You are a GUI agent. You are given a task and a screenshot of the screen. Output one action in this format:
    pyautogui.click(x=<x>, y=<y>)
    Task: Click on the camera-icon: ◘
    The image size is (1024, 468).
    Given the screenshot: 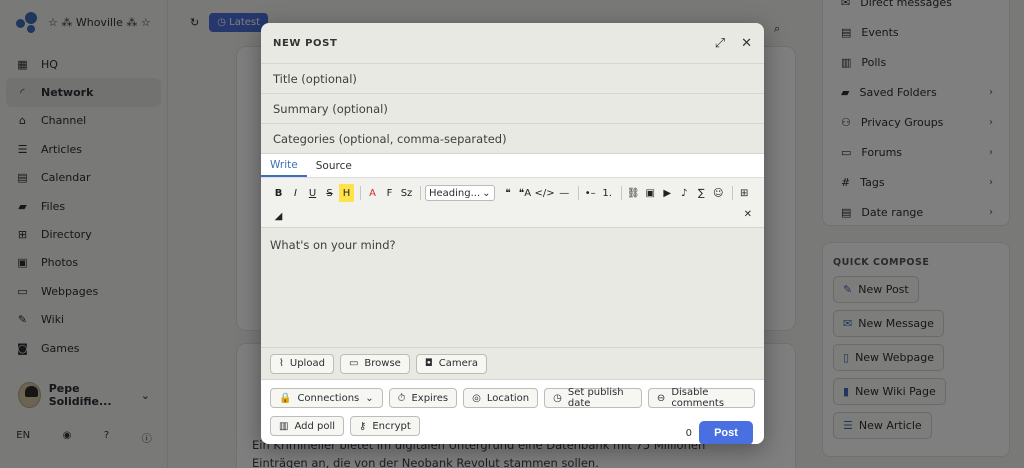 What is the action you would take?
    pyautogui.click(x=428, y=363)
    